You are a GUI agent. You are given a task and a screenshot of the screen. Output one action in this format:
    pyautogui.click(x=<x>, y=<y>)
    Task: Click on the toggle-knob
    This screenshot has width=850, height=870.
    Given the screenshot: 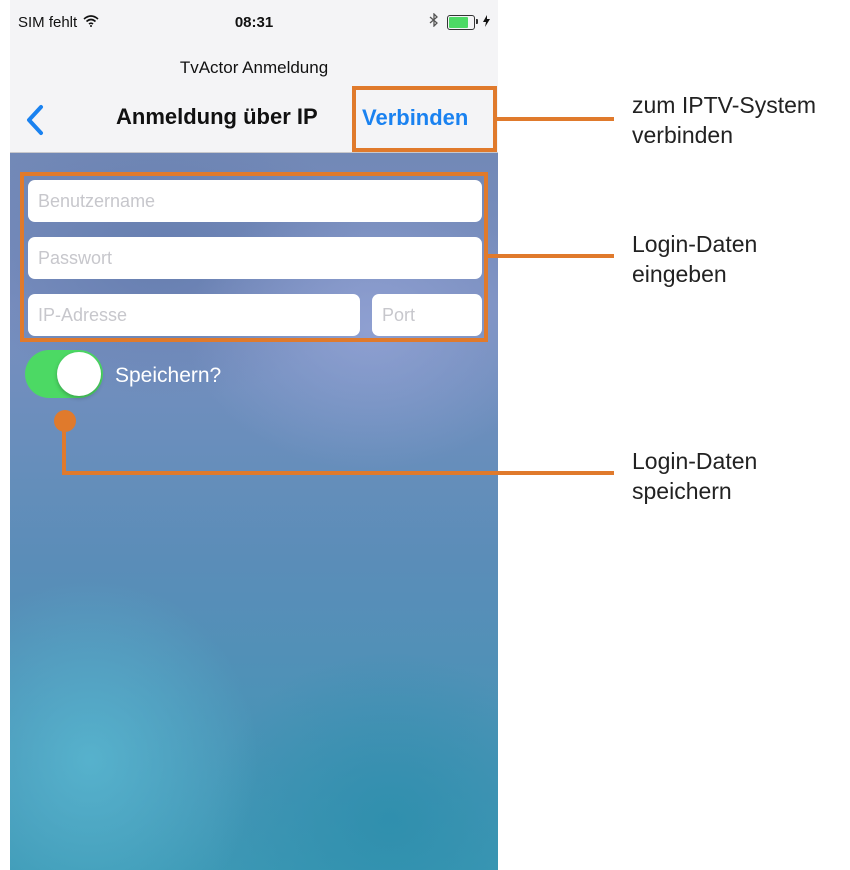 What is the action you would take?
    pyautogui.click(x=79, y=374)
    